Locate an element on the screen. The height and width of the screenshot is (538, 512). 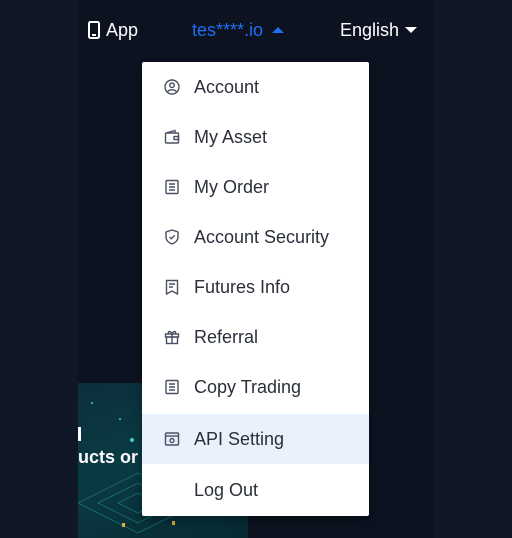
app-label: App is located at coordinates (122, 30).